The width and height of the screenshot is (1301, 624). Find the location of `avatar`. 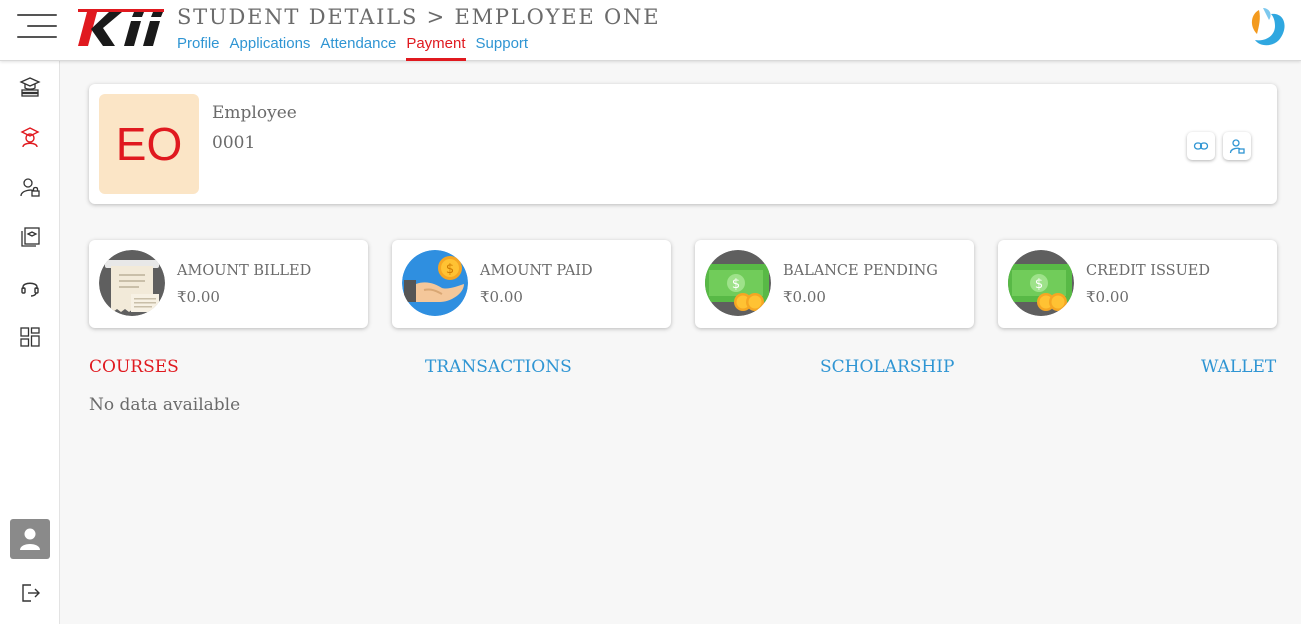

avatar is located at coordinates (30, 539).